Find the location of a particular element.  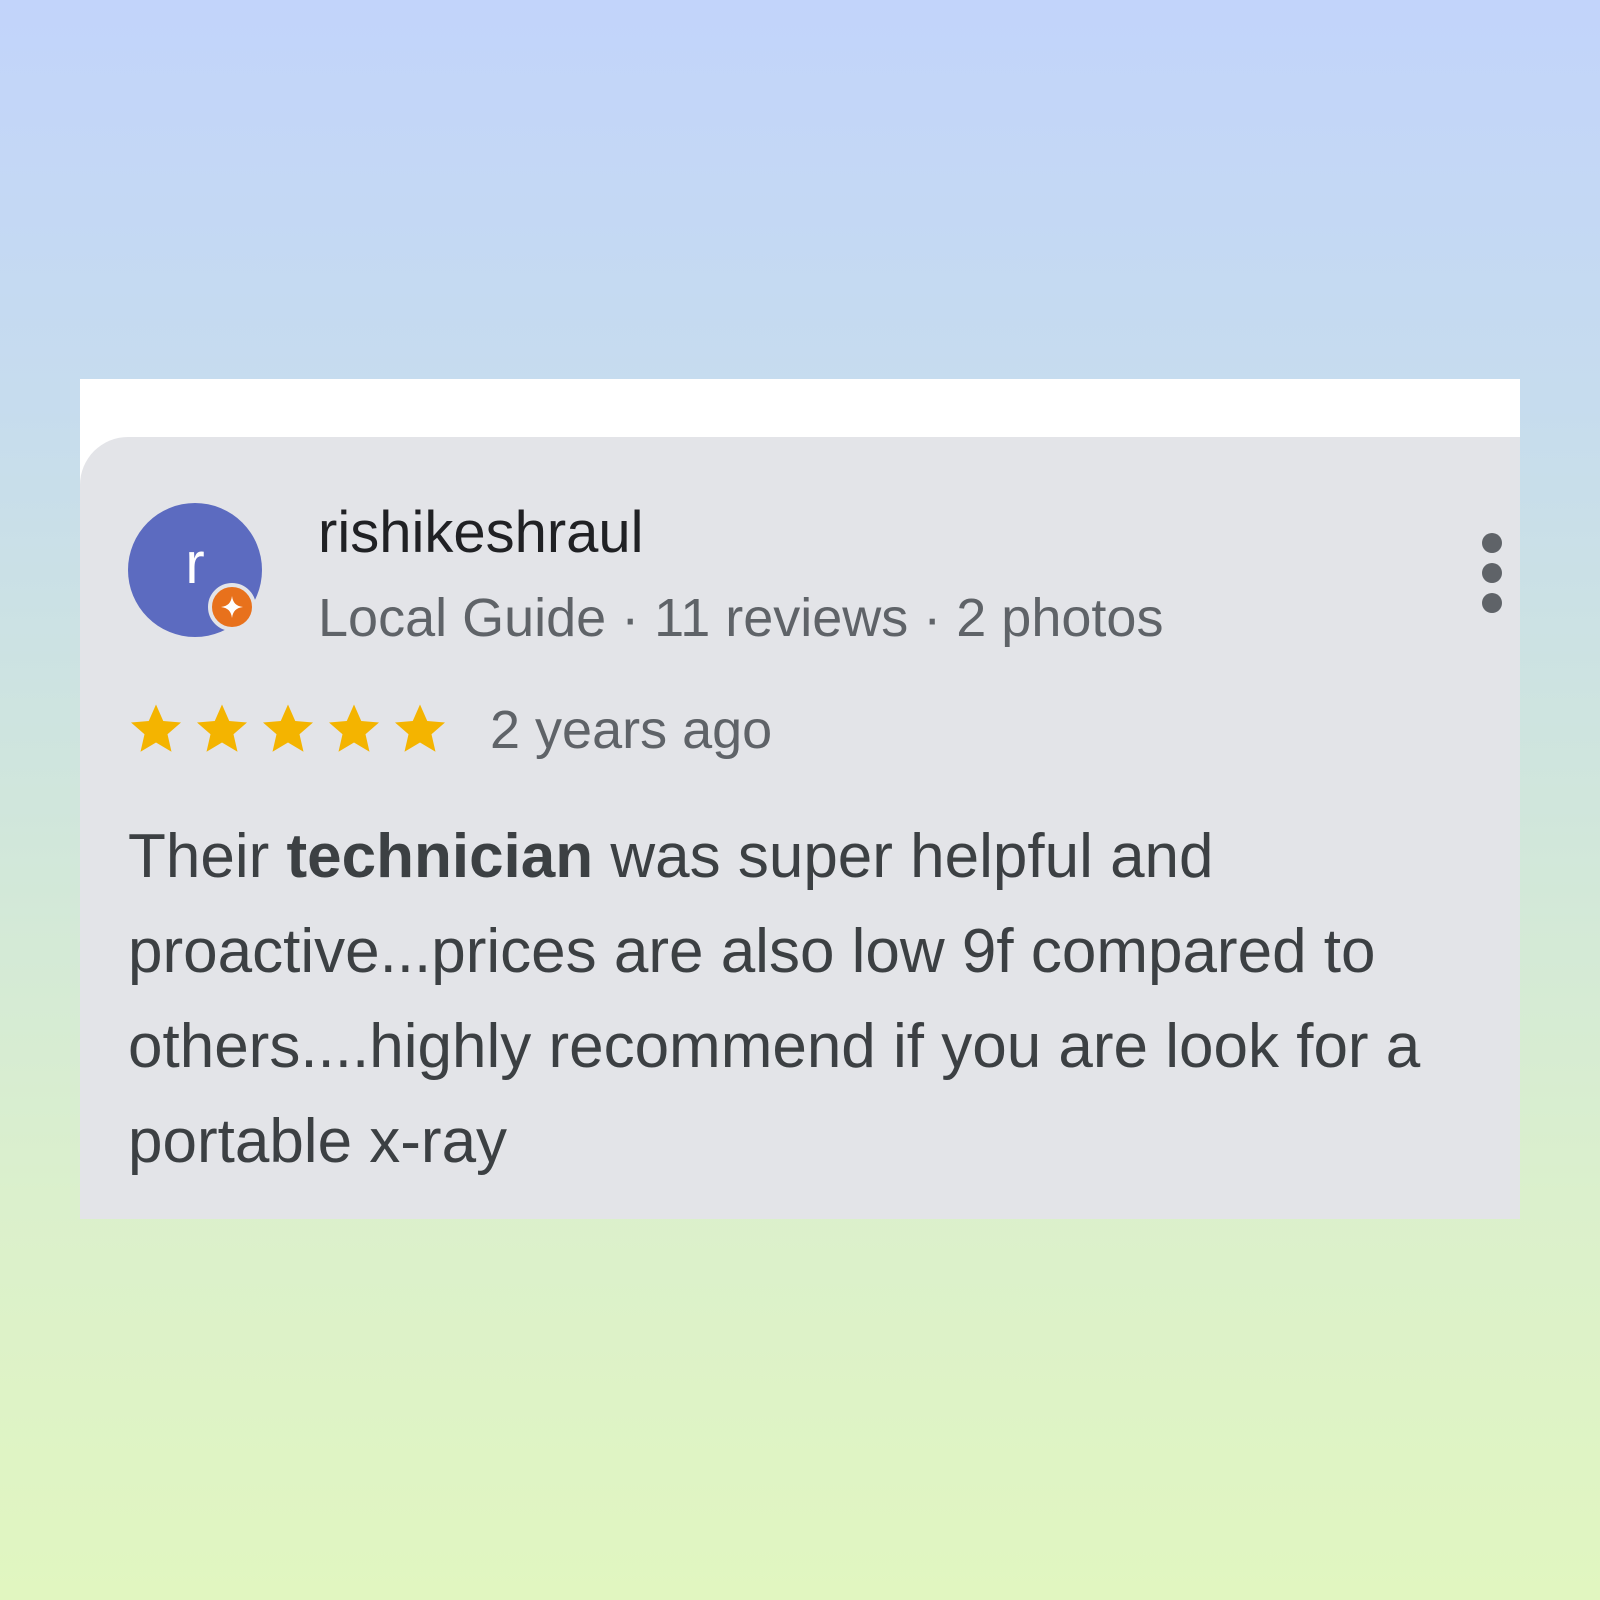

reviewer-name: rishikeshraul is located at coordinates (481, 532).